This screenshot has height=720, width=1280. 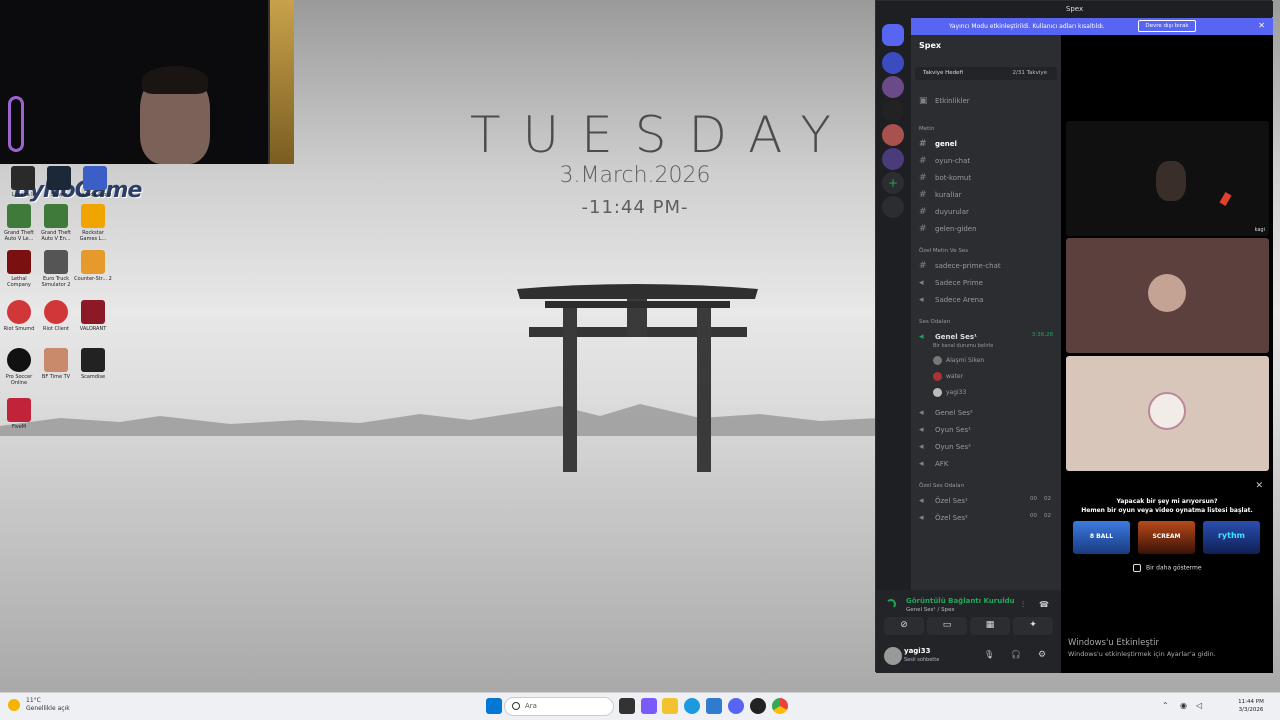 What do you see at coordinates (23, 182) in the screenshot?
I see `desktop-icon: Lazada li` at bounding box center [23, 182].